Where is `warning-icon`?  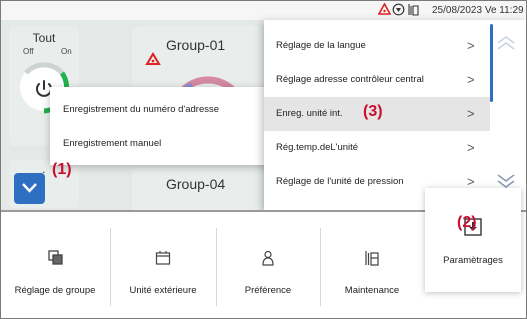
warning-icon is located at coordinates (384, 9).